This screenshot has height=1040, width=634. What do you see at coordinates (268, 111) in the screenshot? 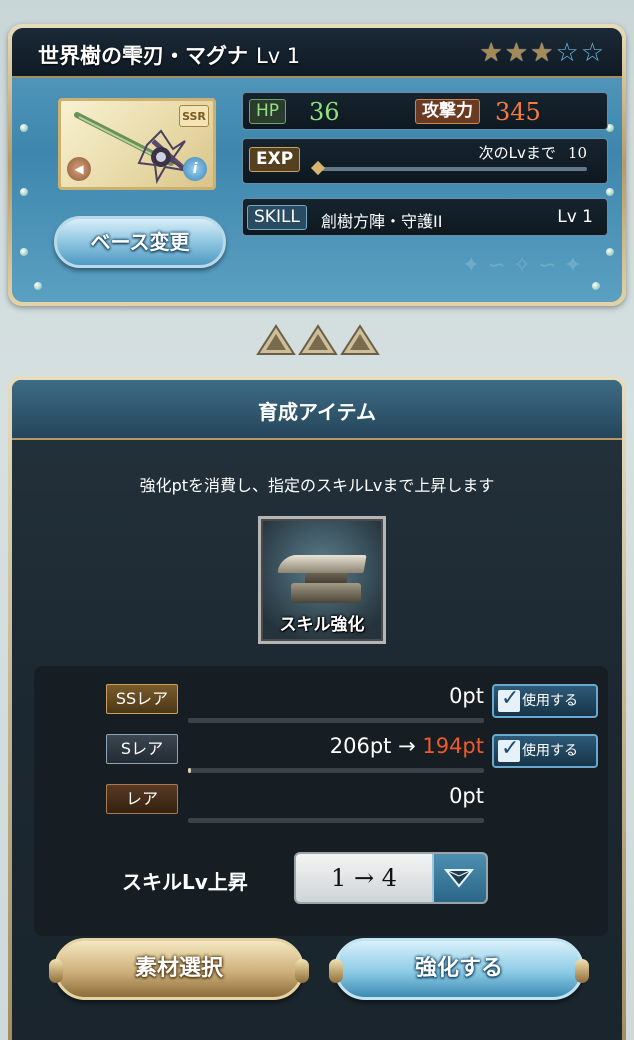
I see `hp-label: HP` at bounding box center [268, 111].